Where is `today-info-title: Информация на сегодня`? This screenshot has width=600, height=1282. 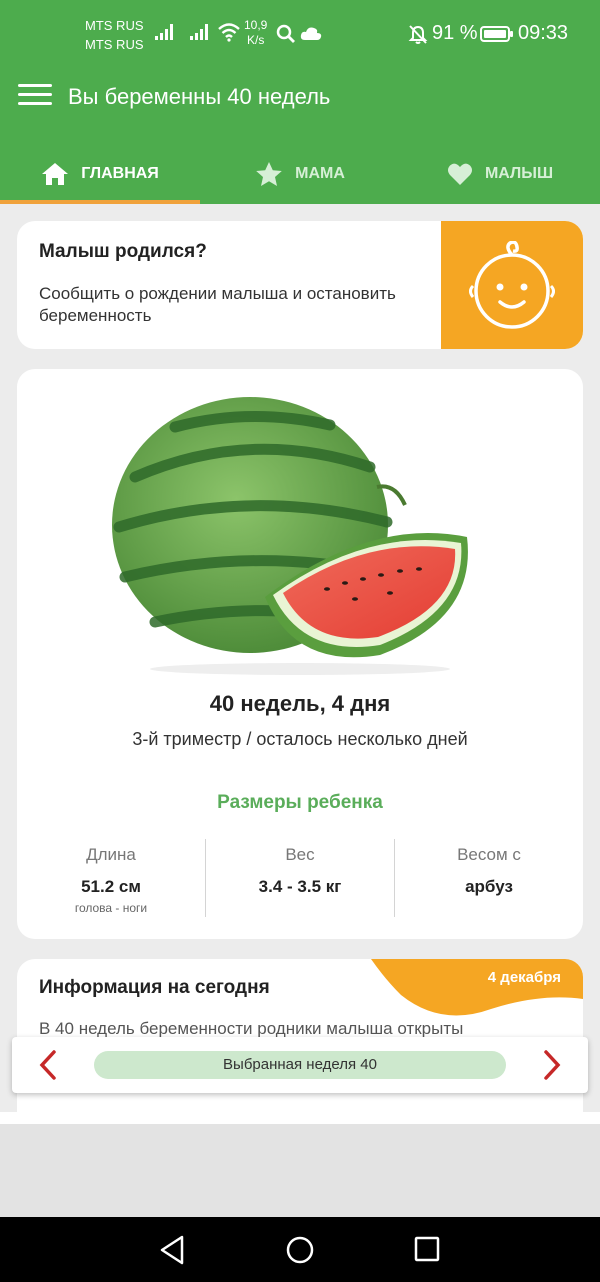 today-info-title: Информация на сегодня is located at coordinates (154, 987).